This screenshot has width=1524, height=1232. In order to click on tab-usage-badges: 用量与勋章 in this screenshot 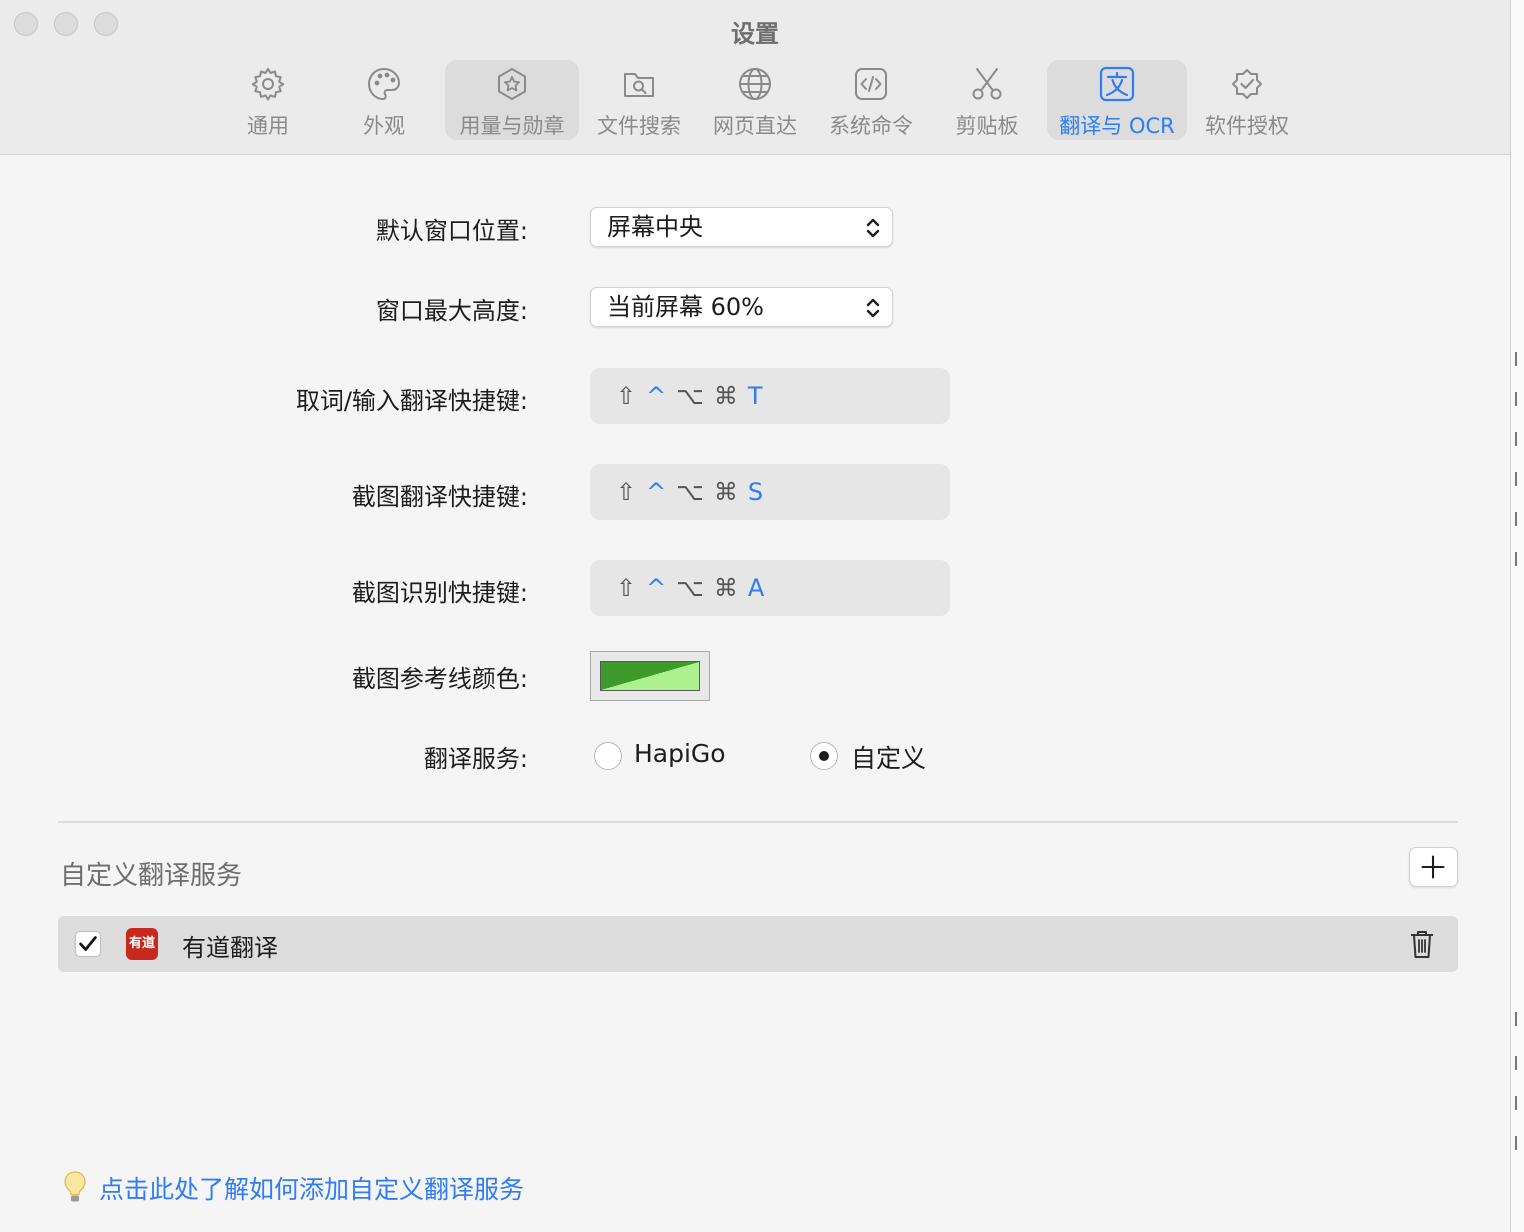, I will do `click(512, 100)`.